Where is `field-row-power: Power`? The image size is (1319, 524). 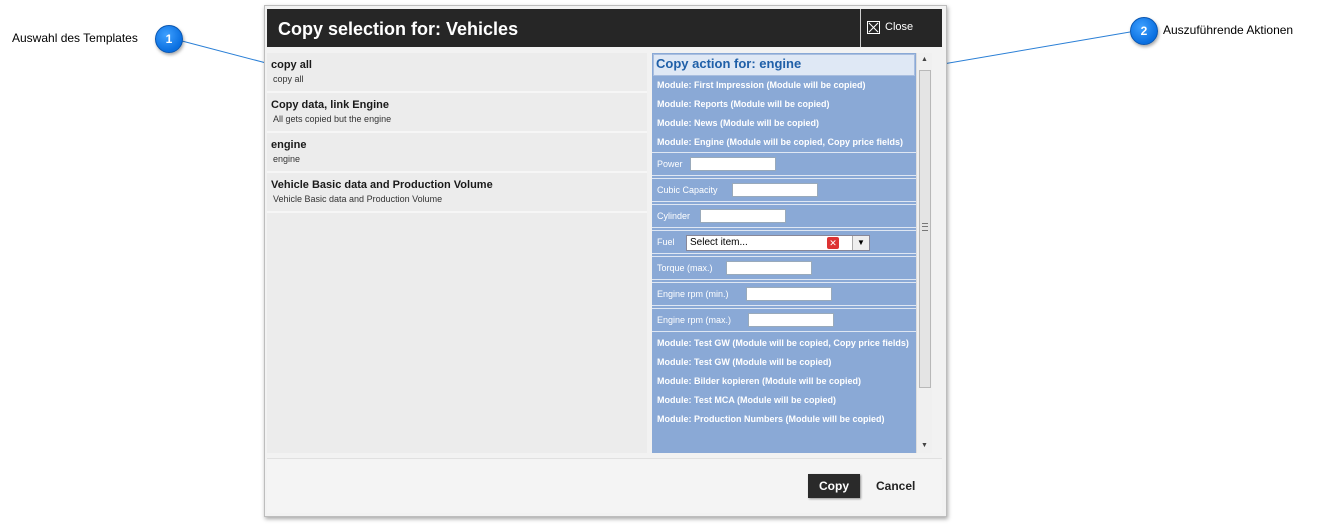
field-row-power: Power is located at coordinates (784, 164).